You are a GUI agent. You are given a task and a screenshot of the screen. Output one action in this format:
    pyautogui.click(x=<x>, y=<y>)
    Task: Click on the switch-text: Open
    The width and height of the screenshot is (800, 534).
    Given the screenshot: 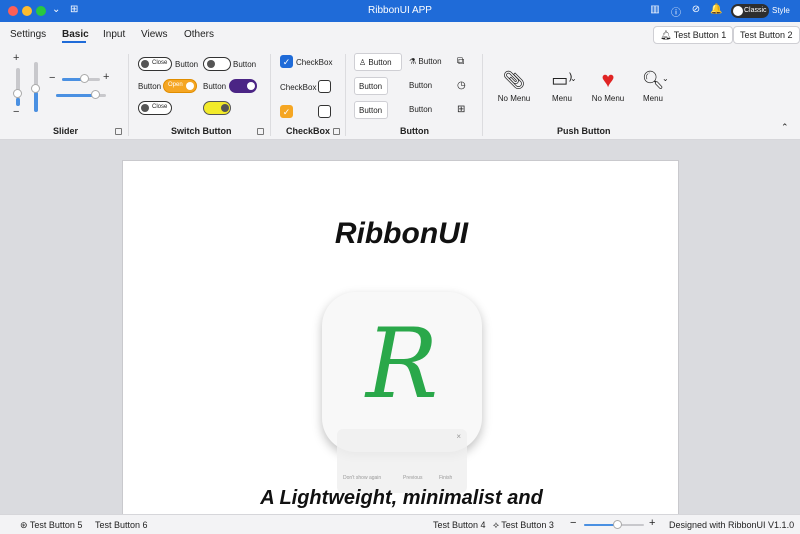 What is the action you would take?
    pyautogui.click(x=175, y=85)
    